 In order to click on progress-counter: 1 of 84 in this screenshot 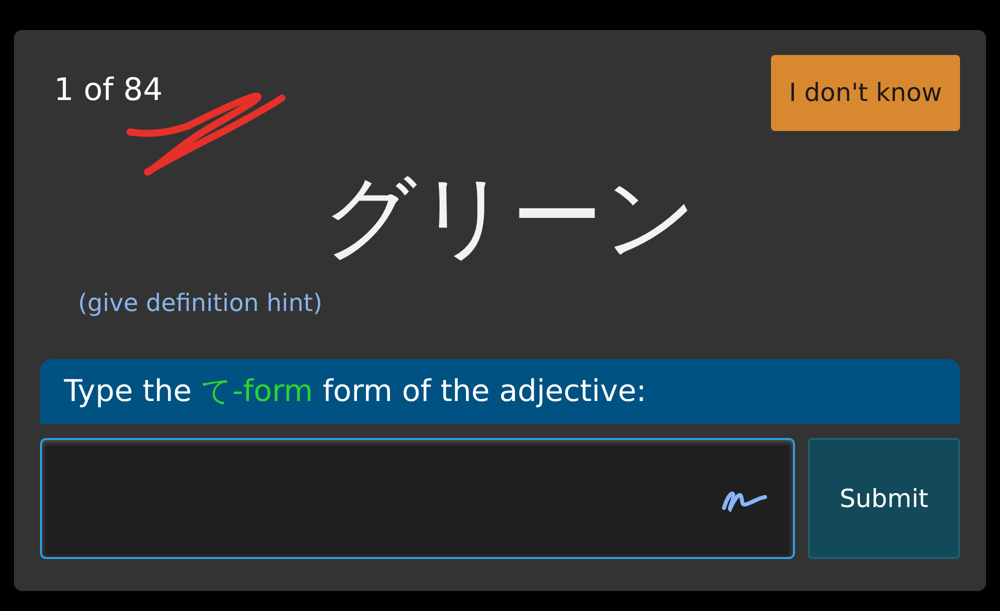, I will do `click(108, 90)`.